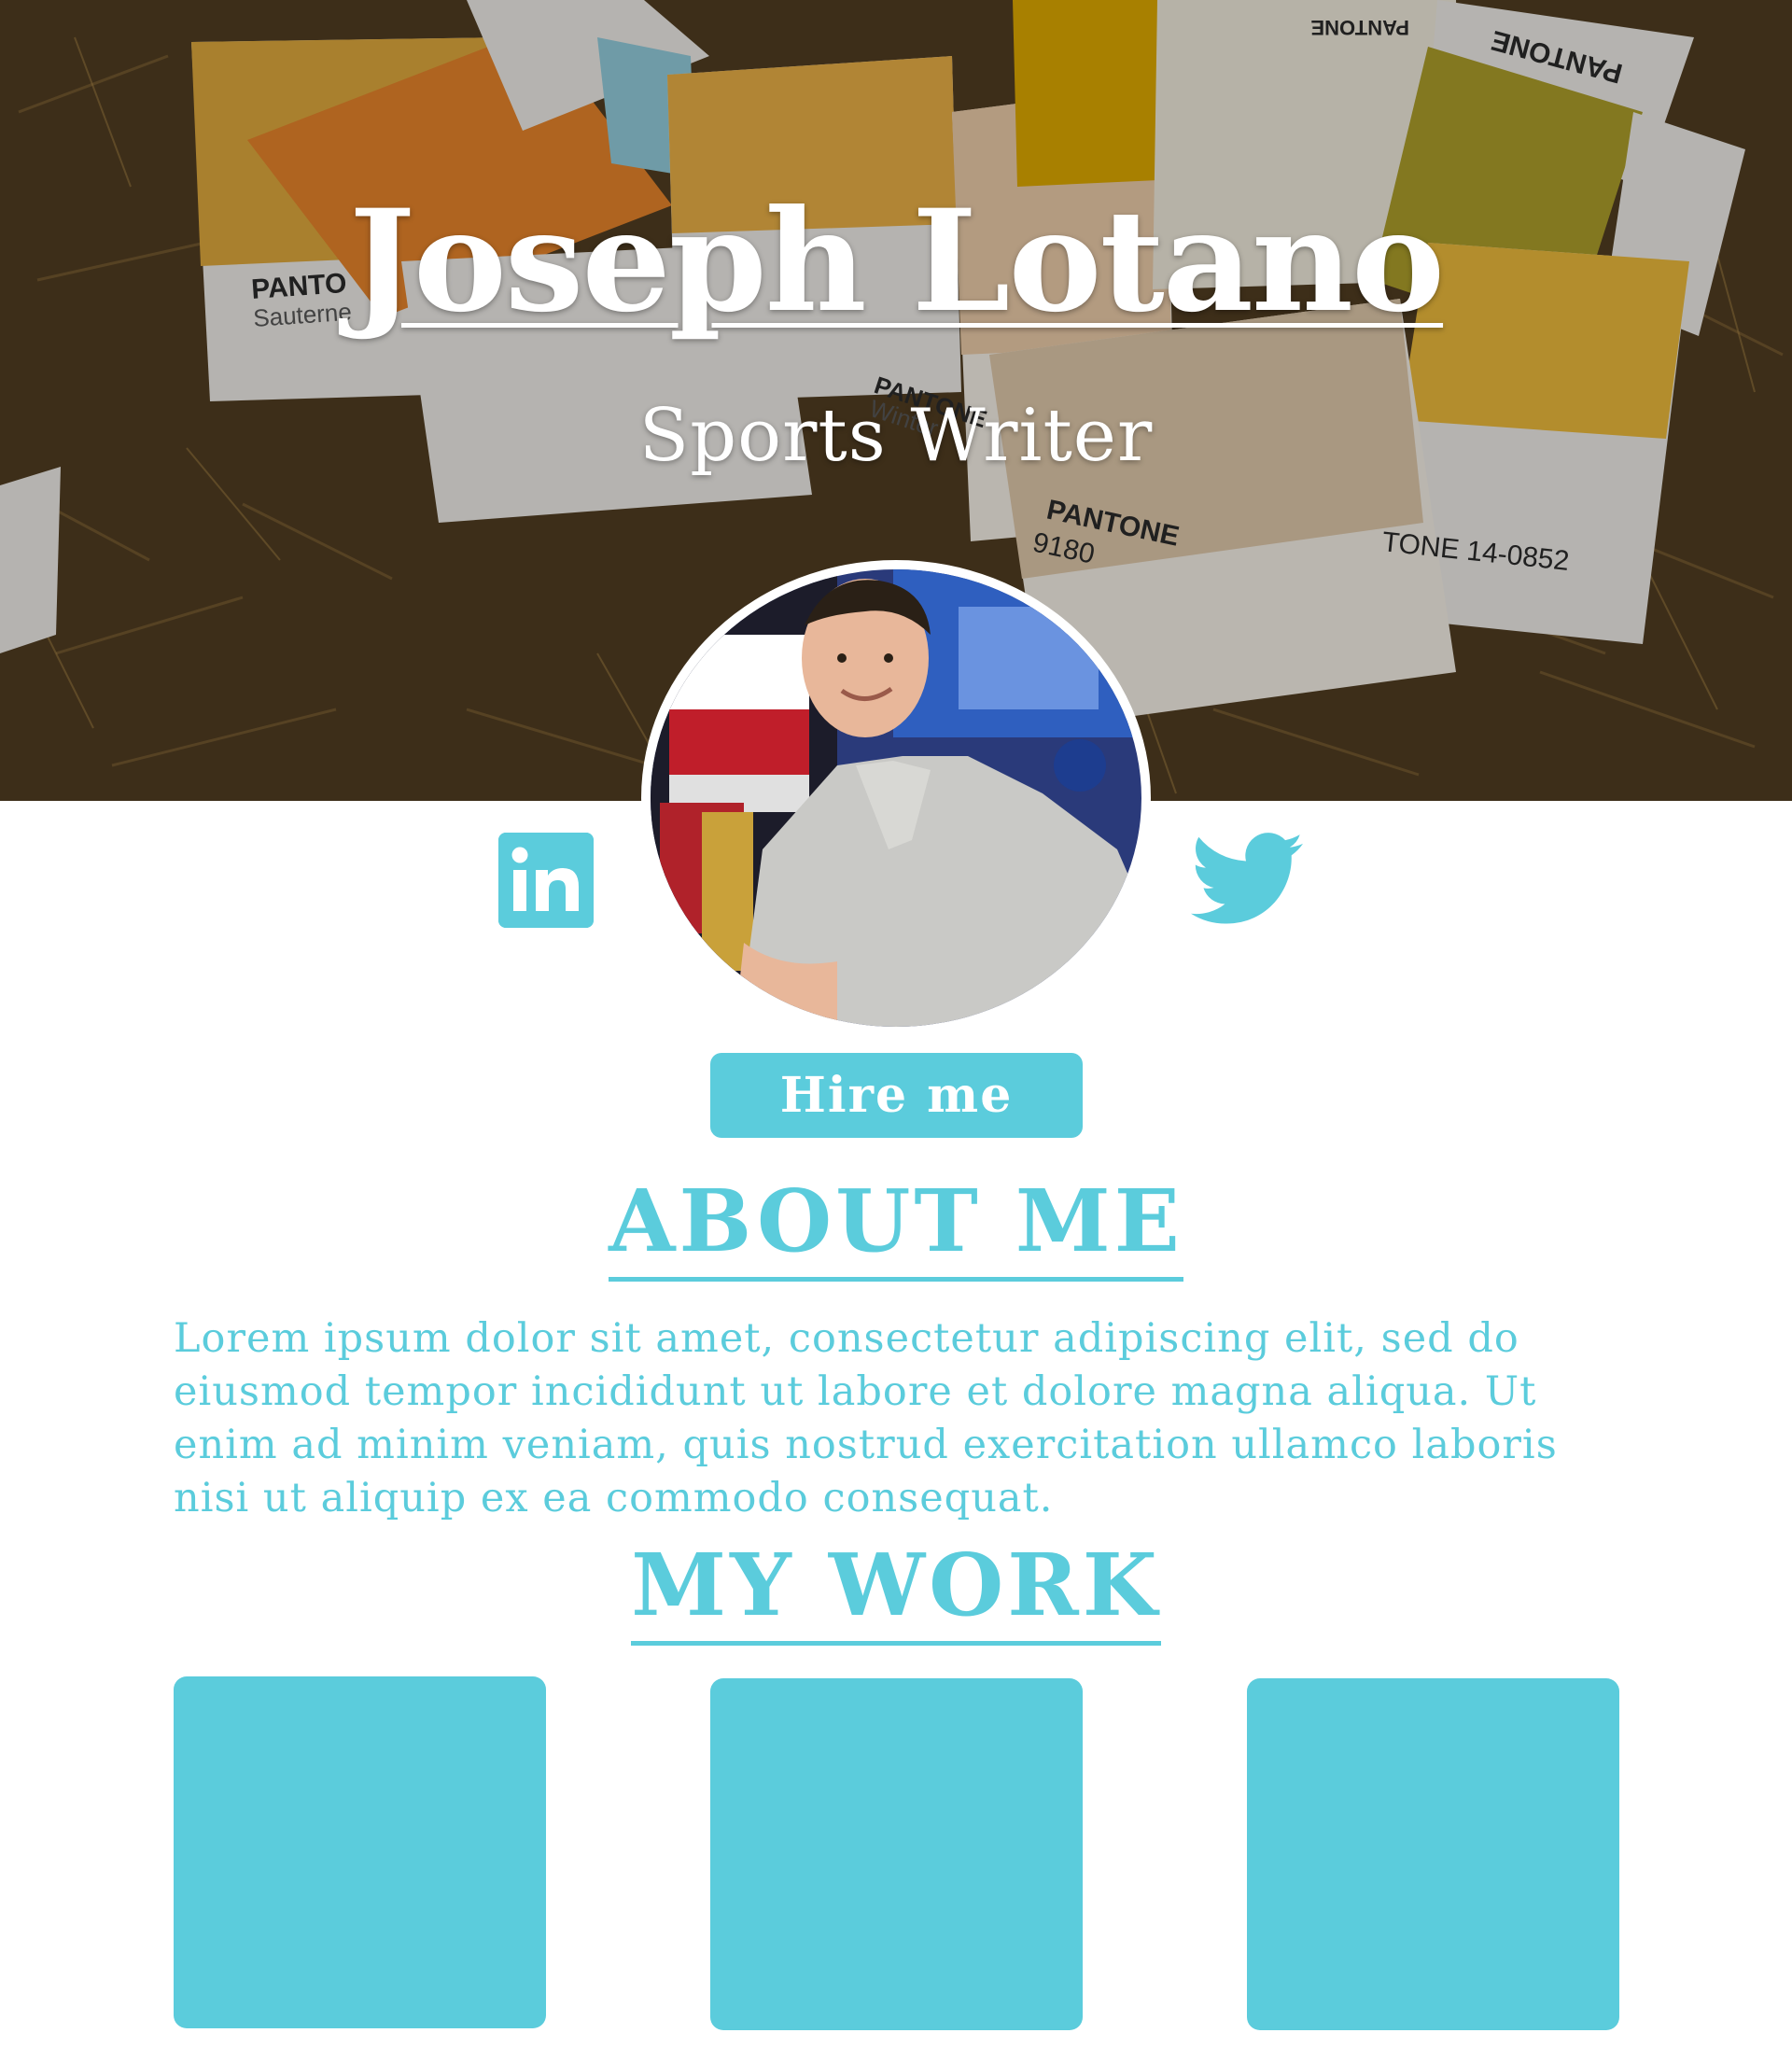 Image resolution: width=1792 pixels, height=2061 pixels. I want to click on twitter-link, so click(1247, 879).